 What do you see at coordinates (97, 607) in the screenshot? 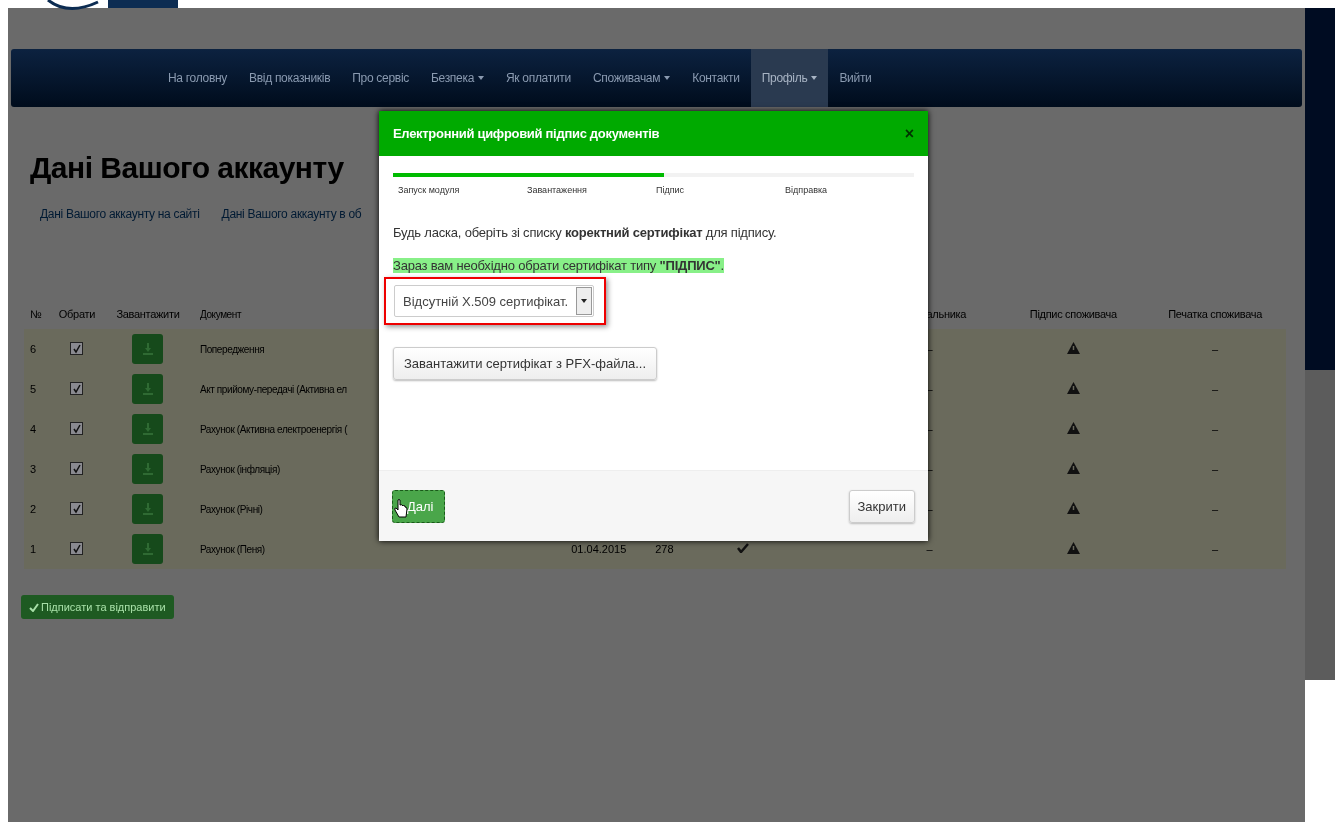
I see `sign-and-send-button: Підписати та відправити` at bounding box center [97, 607].